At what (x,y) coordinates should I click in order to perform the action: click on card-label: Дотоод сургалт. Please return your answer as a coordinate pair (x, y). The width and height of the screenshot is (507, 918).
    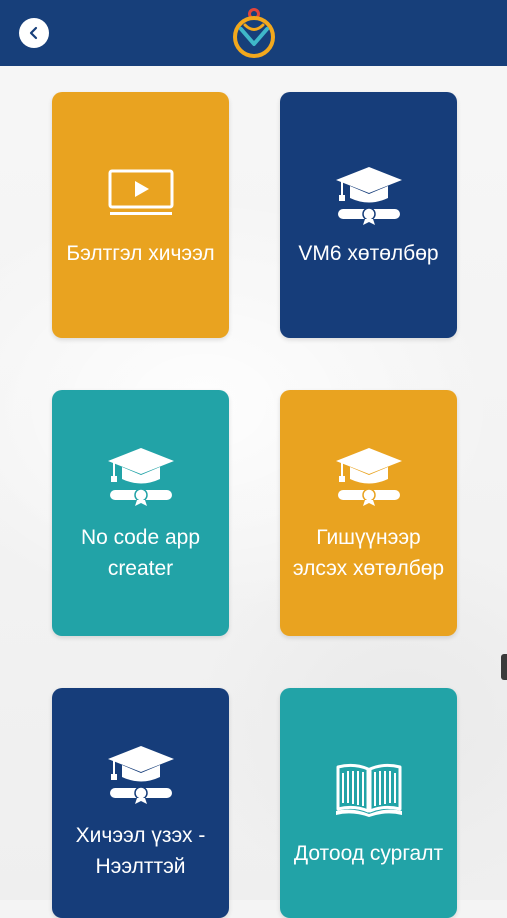
    Looking at the image, I should click on (368, 853).